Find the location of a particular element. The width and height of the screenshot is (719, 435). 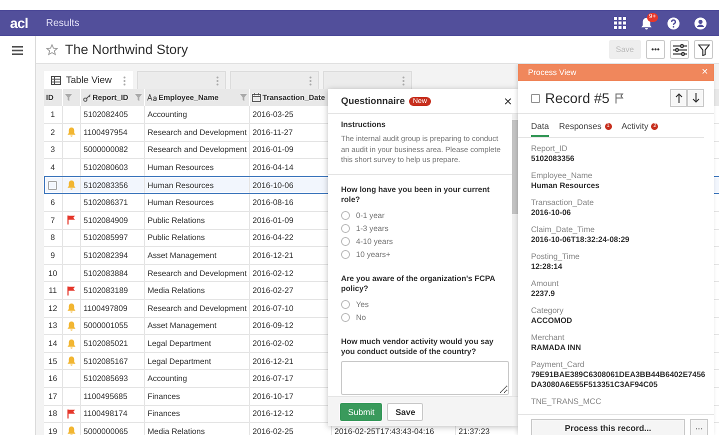

answer-text-area is located at coordinates (425, 378).